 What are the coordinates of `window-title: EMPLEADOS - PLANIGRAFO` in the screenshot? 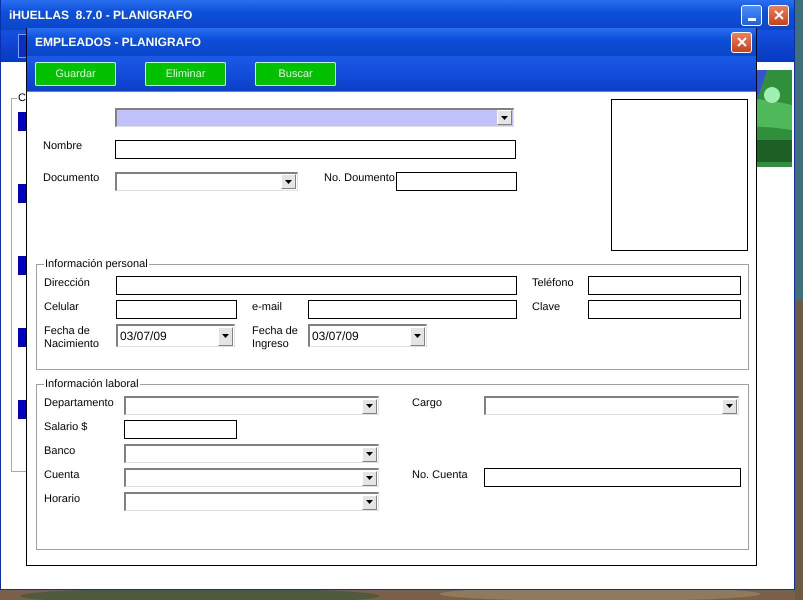 It's located at (118, 42).